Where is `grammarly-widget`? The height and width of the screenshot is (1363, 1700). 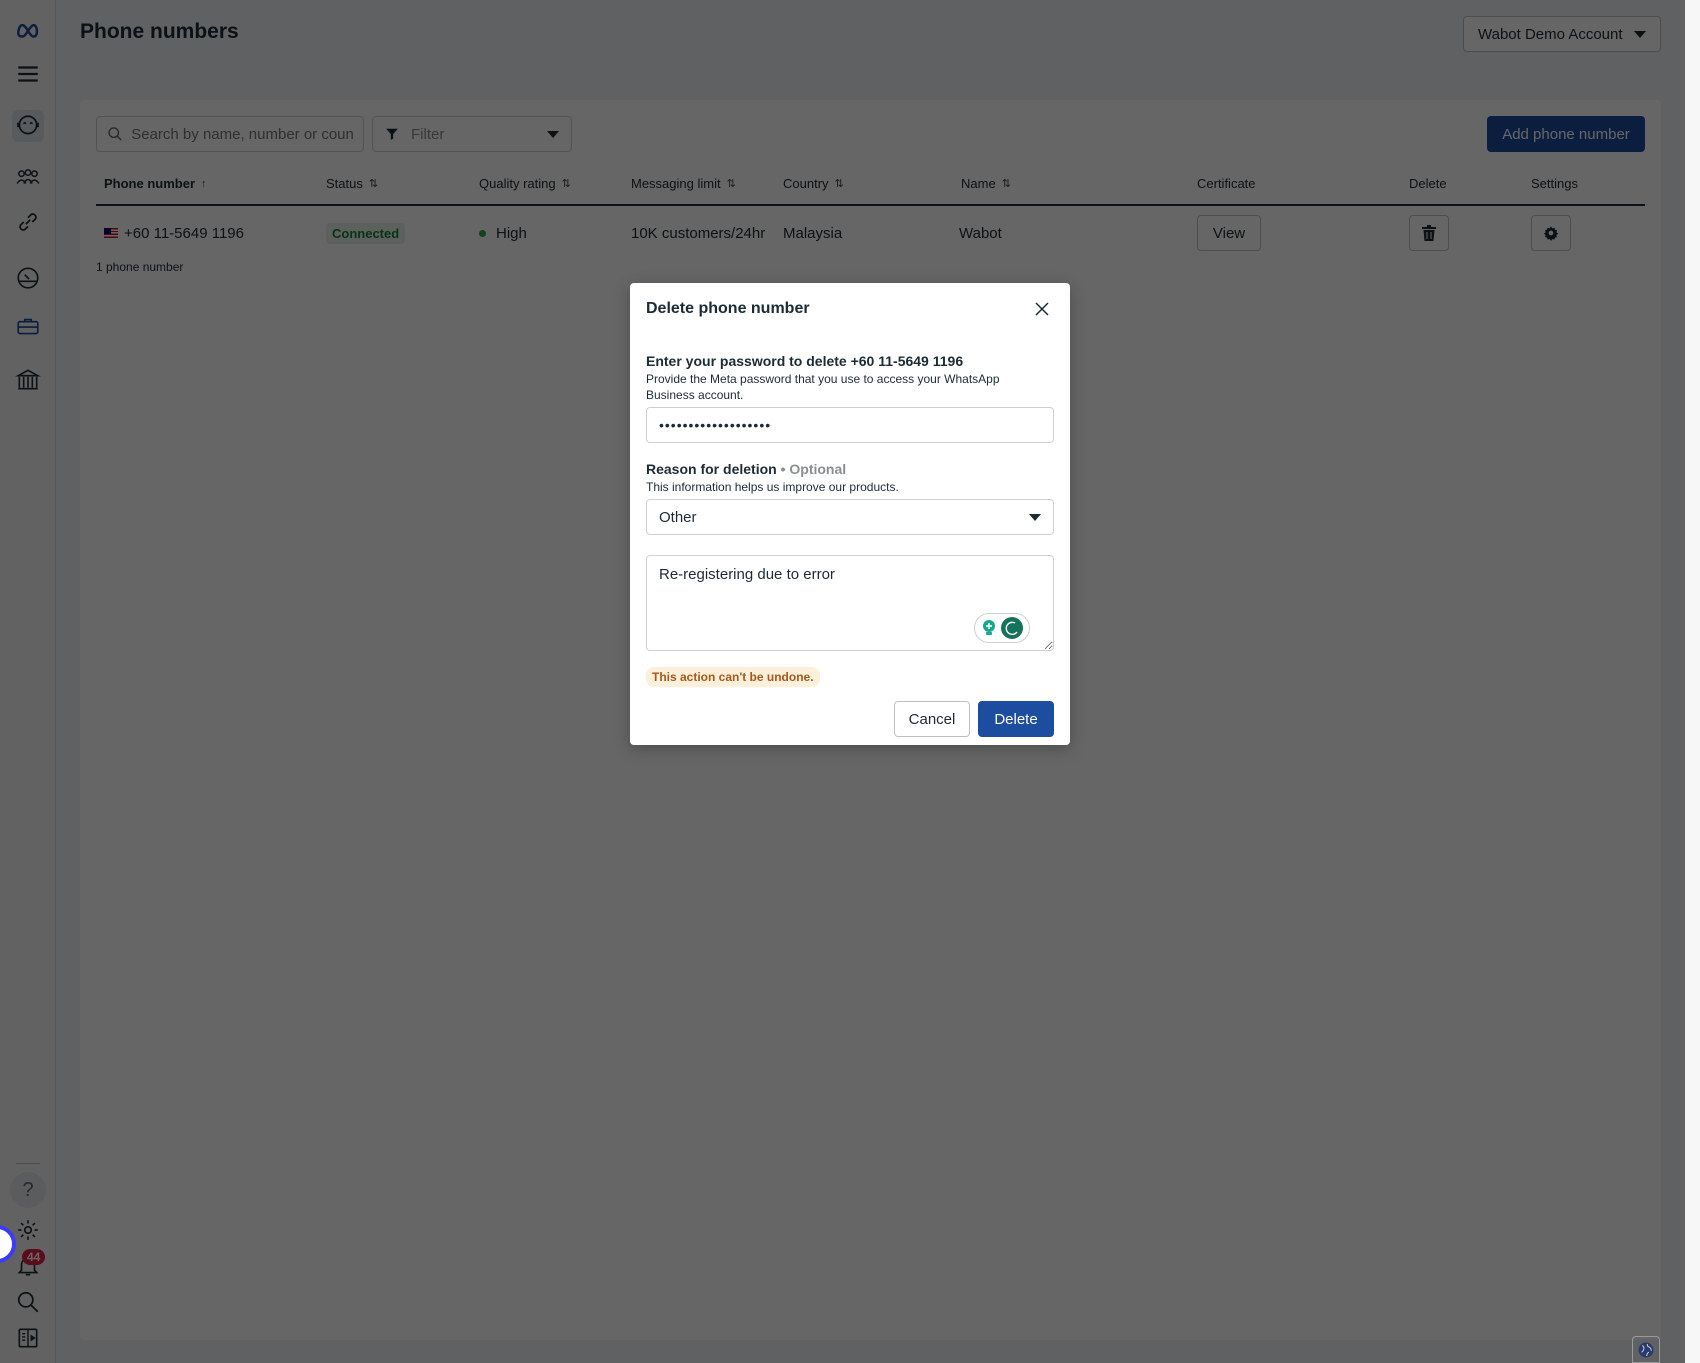 grammarly-widget is located at coordinates (1002, 628).